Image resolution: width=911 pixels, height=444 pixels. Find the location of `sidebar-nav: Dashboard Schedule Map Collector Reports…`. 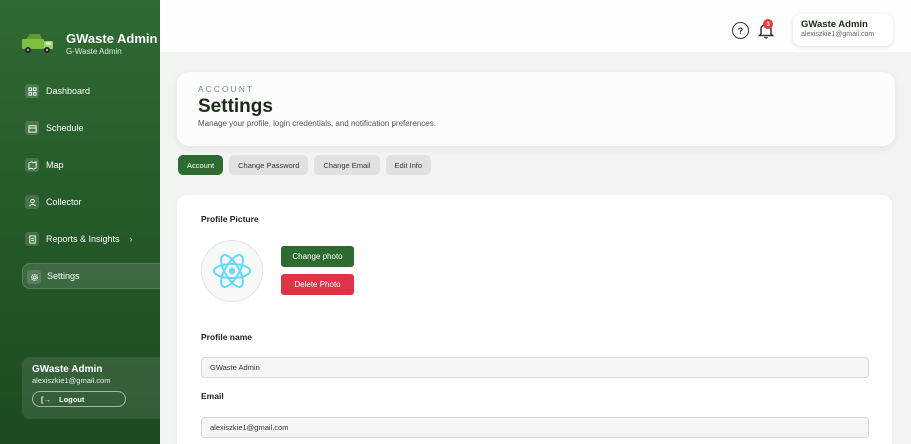

sidebar-nav: Dashboard Schedule Map Collector Reports… is located at coordinates (80, 183).